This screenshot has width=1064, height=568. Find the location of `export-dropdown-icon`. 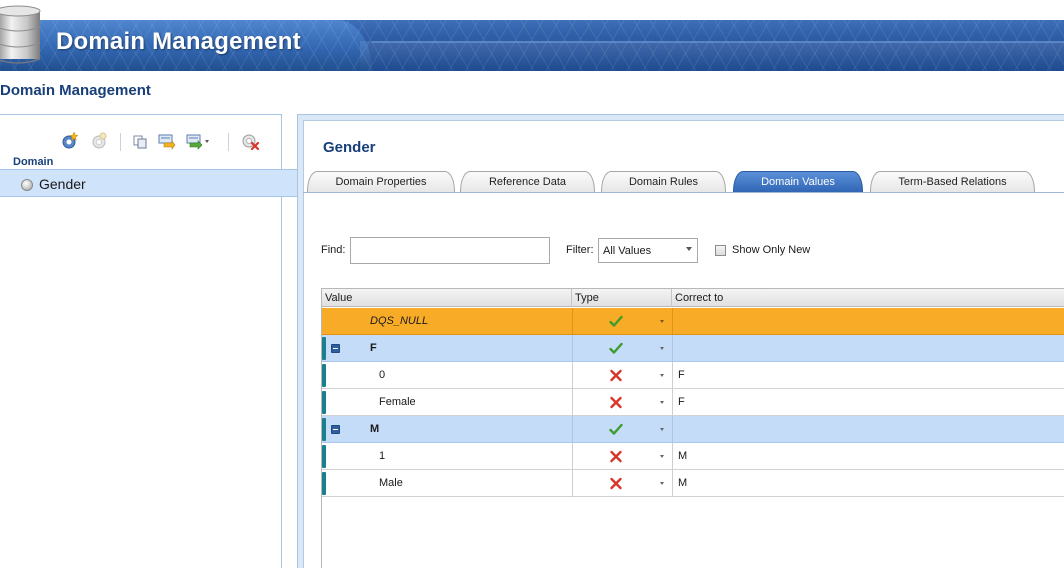

export-dropdown-icon is located at coordinates (207, 141).